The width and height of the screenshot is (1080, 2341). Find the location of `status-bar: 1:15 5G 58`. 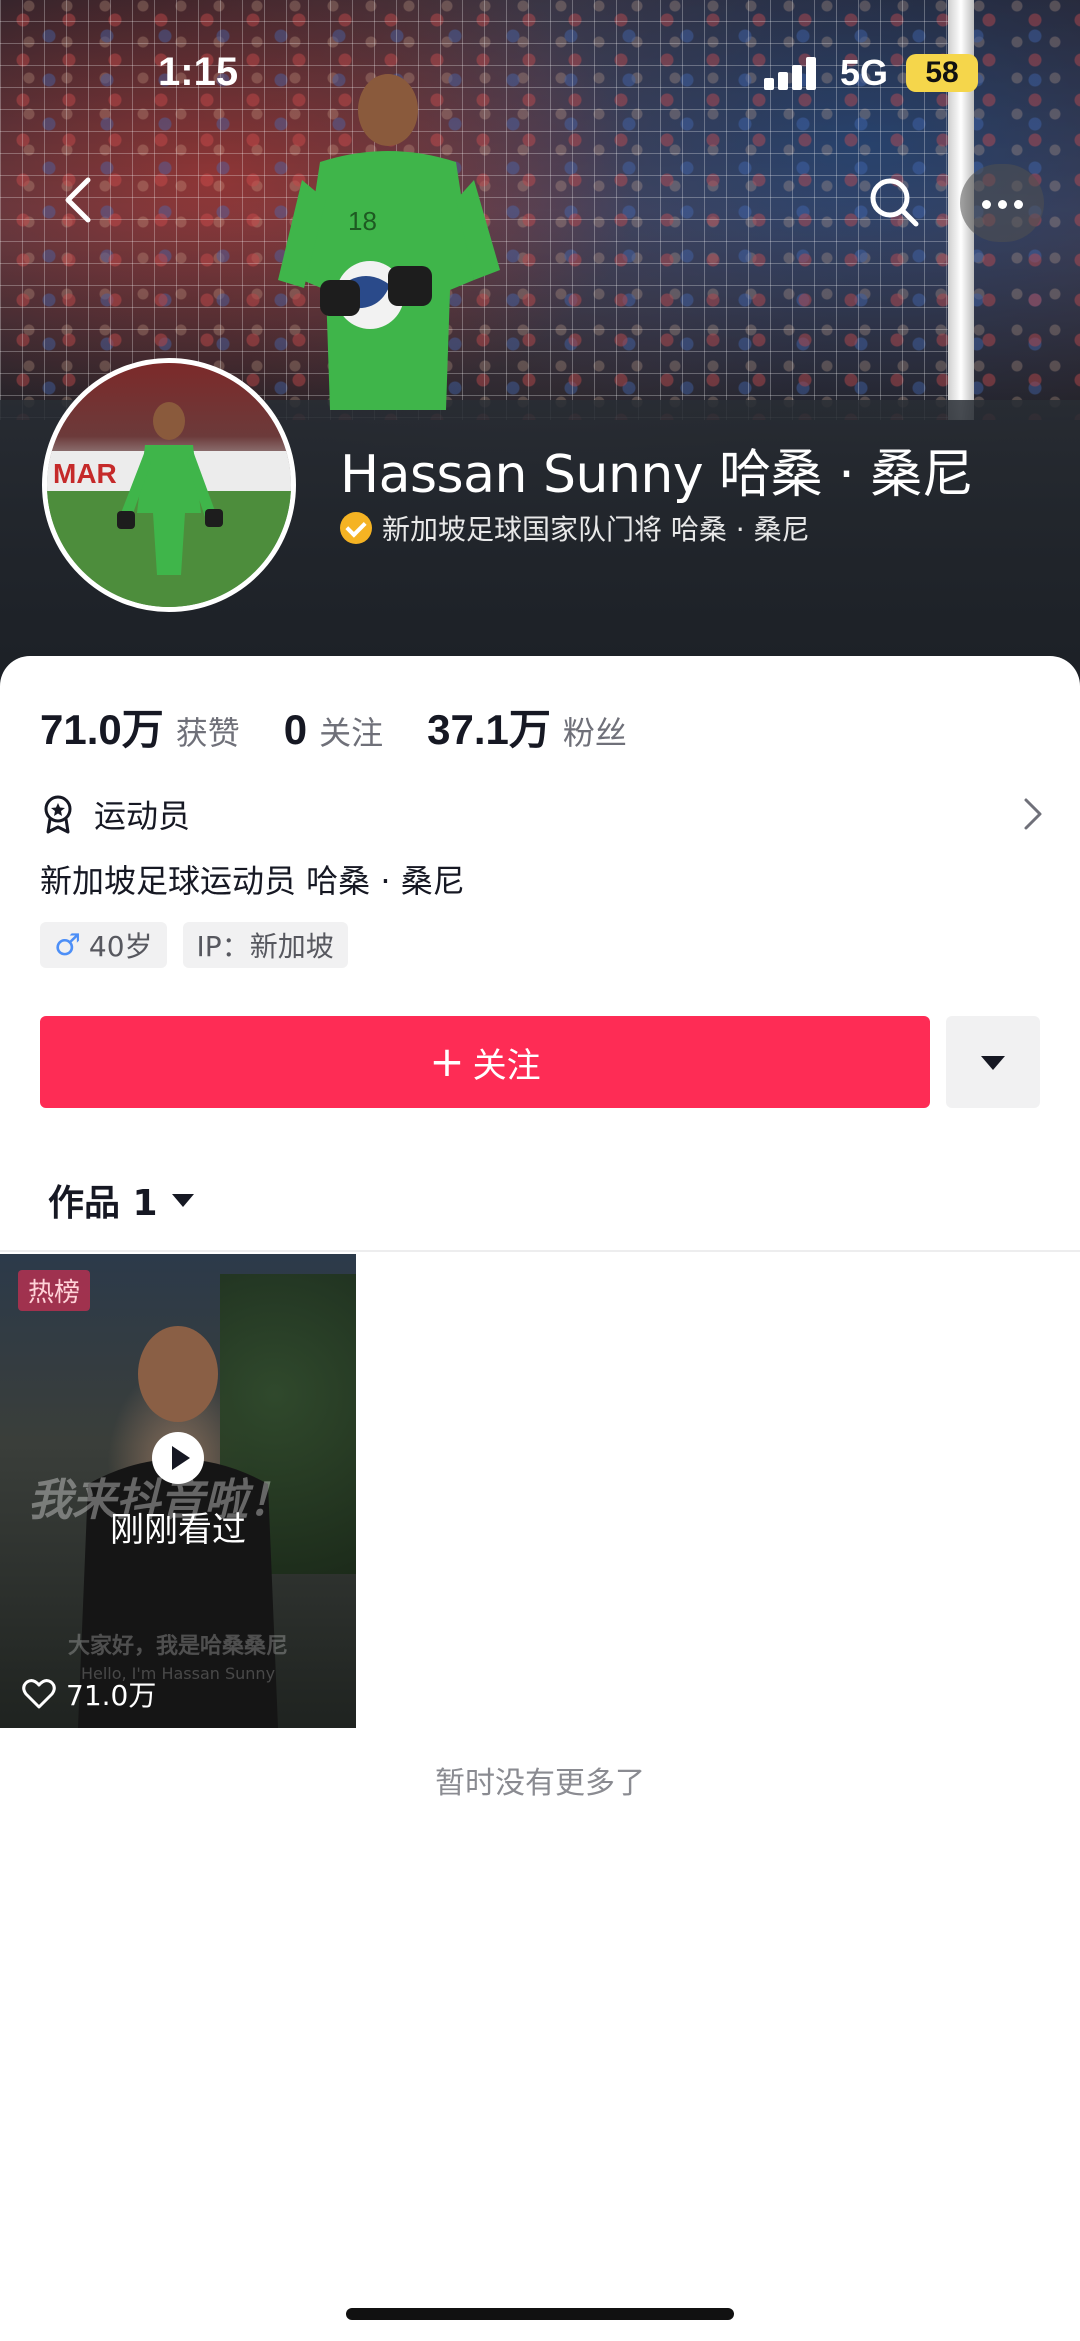

status-bar: 1:15 5G 58 is located at coordinates (540, 70).